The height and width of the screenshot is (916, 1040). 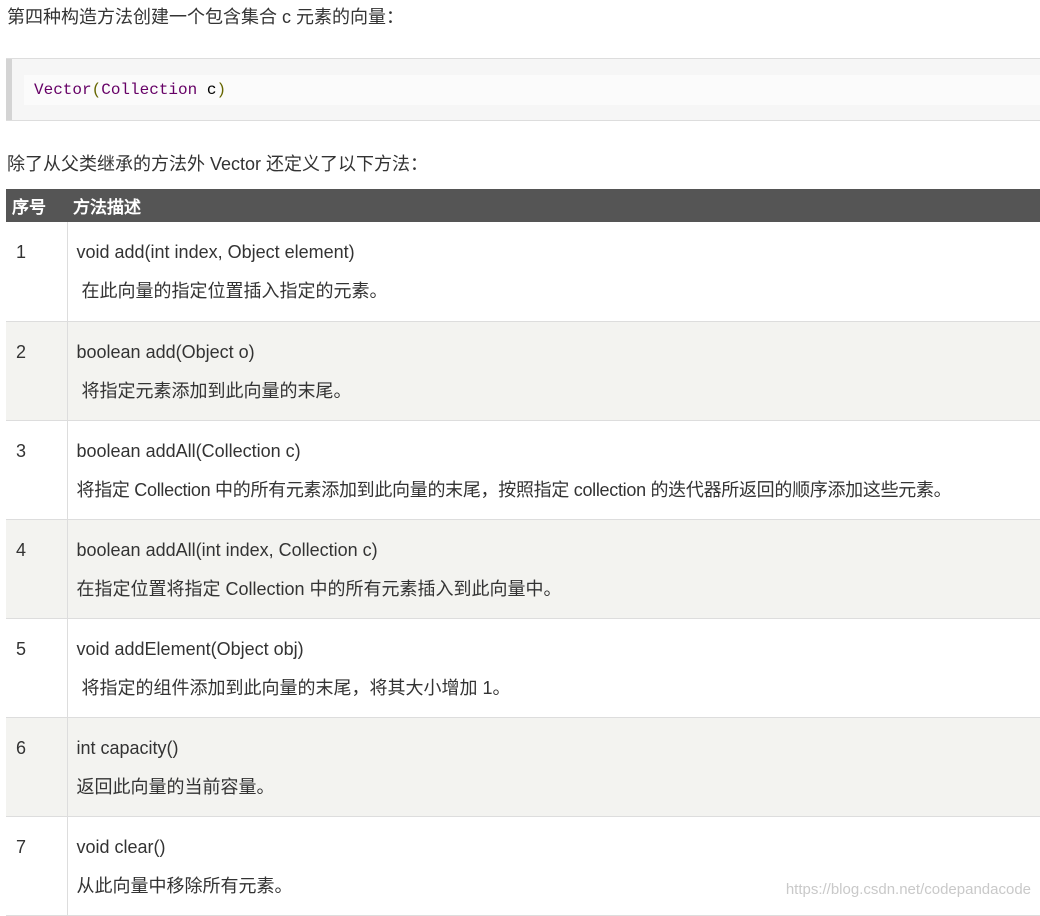 I want to click on row-number: 4, so click(x=36, y=568).